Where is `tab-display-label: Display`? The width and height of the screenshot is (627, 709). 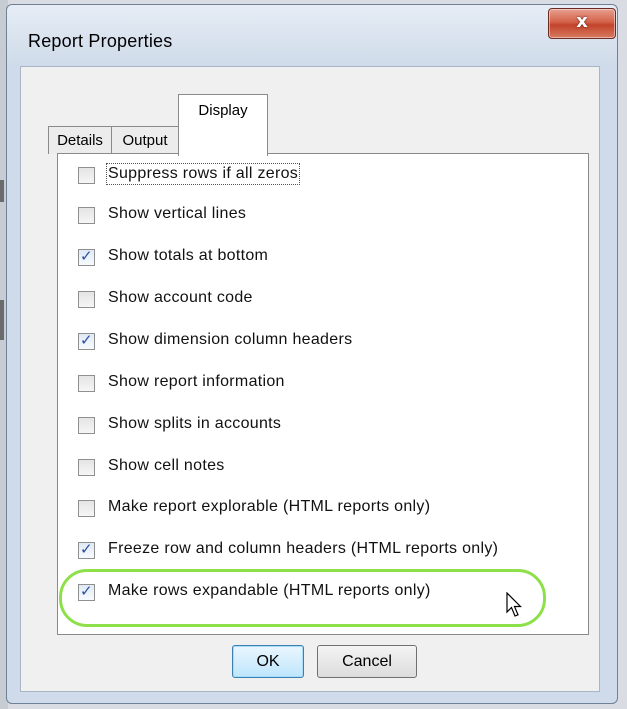 tab-display-label: Display is located at coordinates (223, 110).